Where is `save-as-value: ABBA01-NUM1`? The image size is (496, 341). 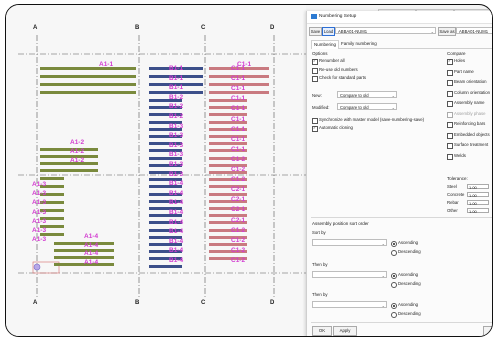
save-as-value: ABBA01-NUM1 is located at coordinates (474, 31).